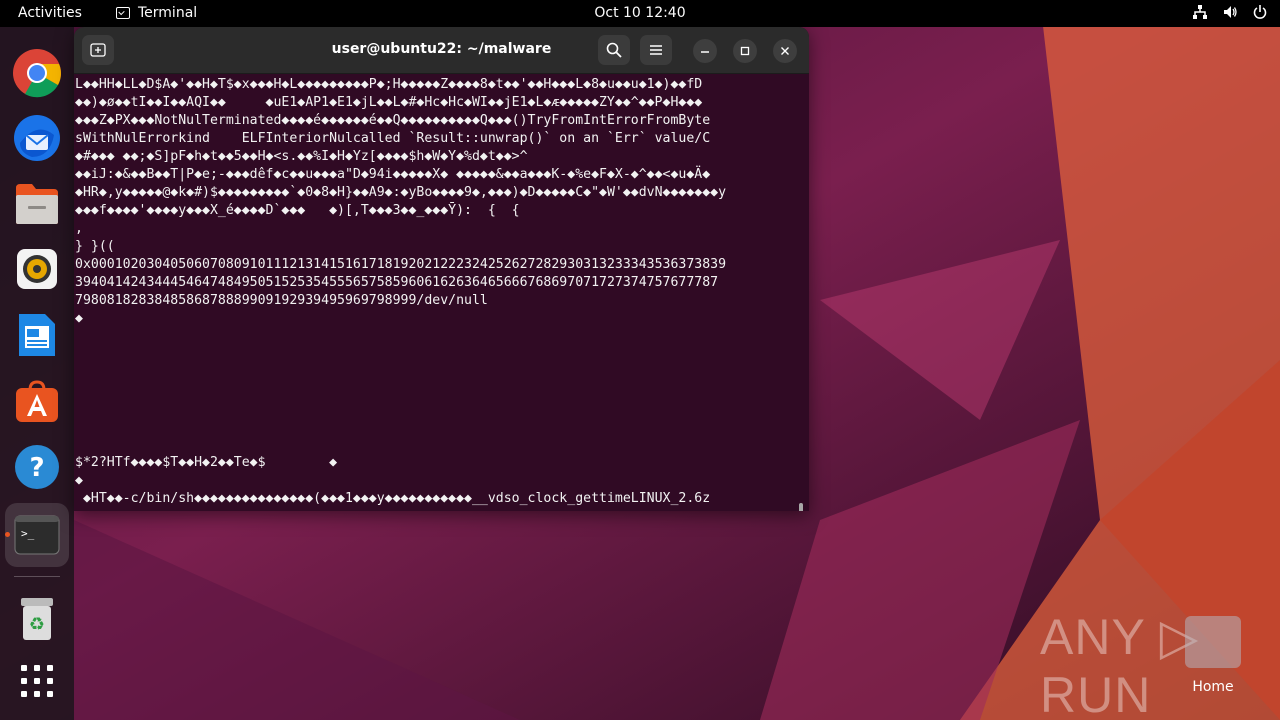 This screenshot has width=1280, height=720. I want to click on close-icon, so click(785, 51).